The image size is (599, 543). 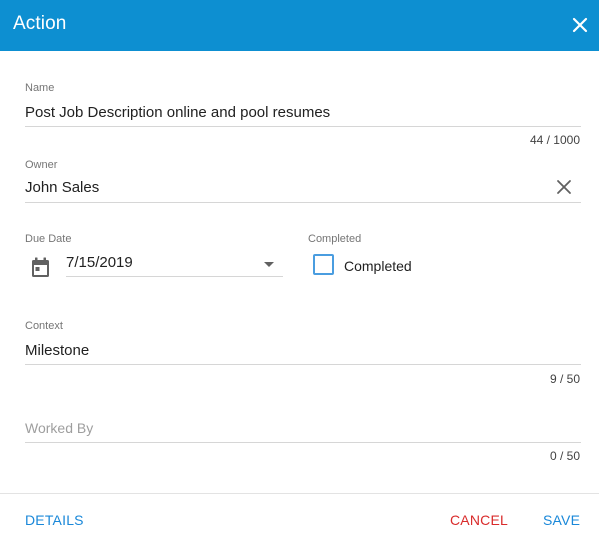 What do you see at coordinates (303, 364) in the screenshot?
I see `context-underline` at bounding box center [303, 364].